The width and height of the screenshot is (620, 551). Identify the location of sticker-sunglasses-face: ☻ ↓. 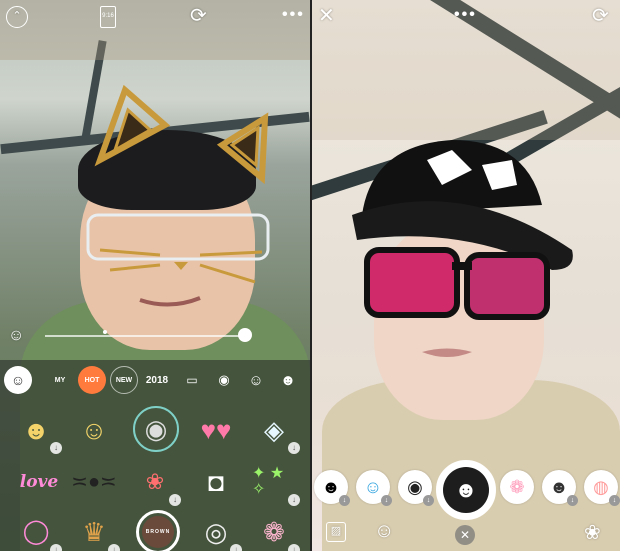
(560, 488).